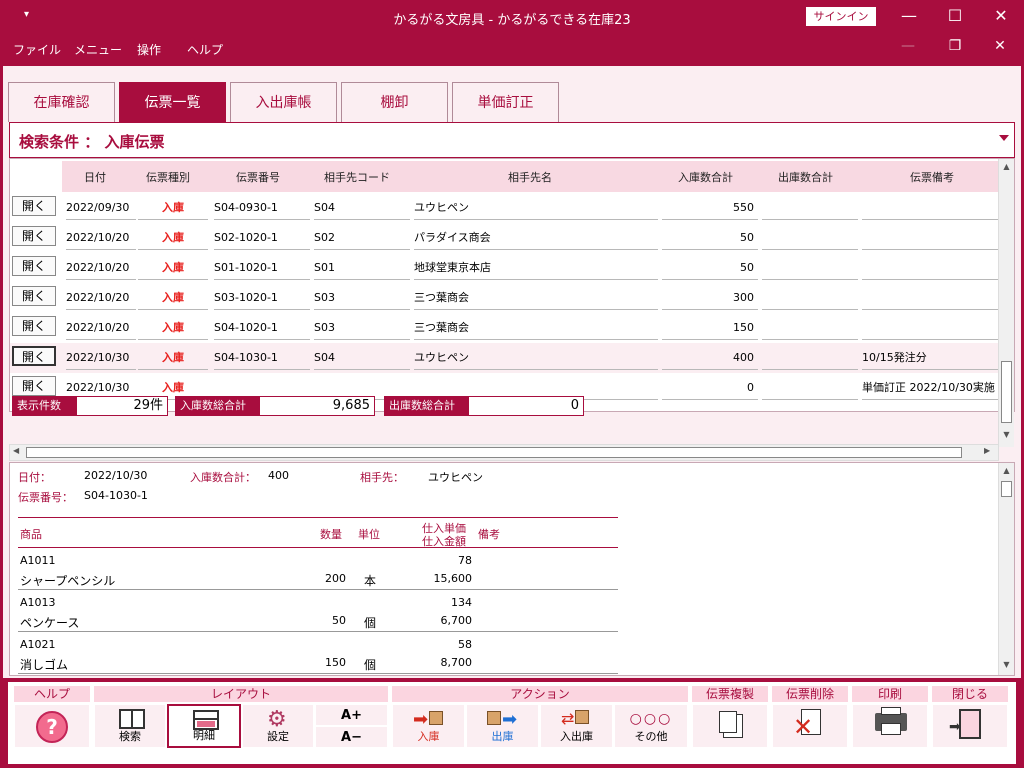  What do you see at coordinates (502, 736) in the screenshot?
I see `action-out-label: 出庫` at bounding box center [502, 736].